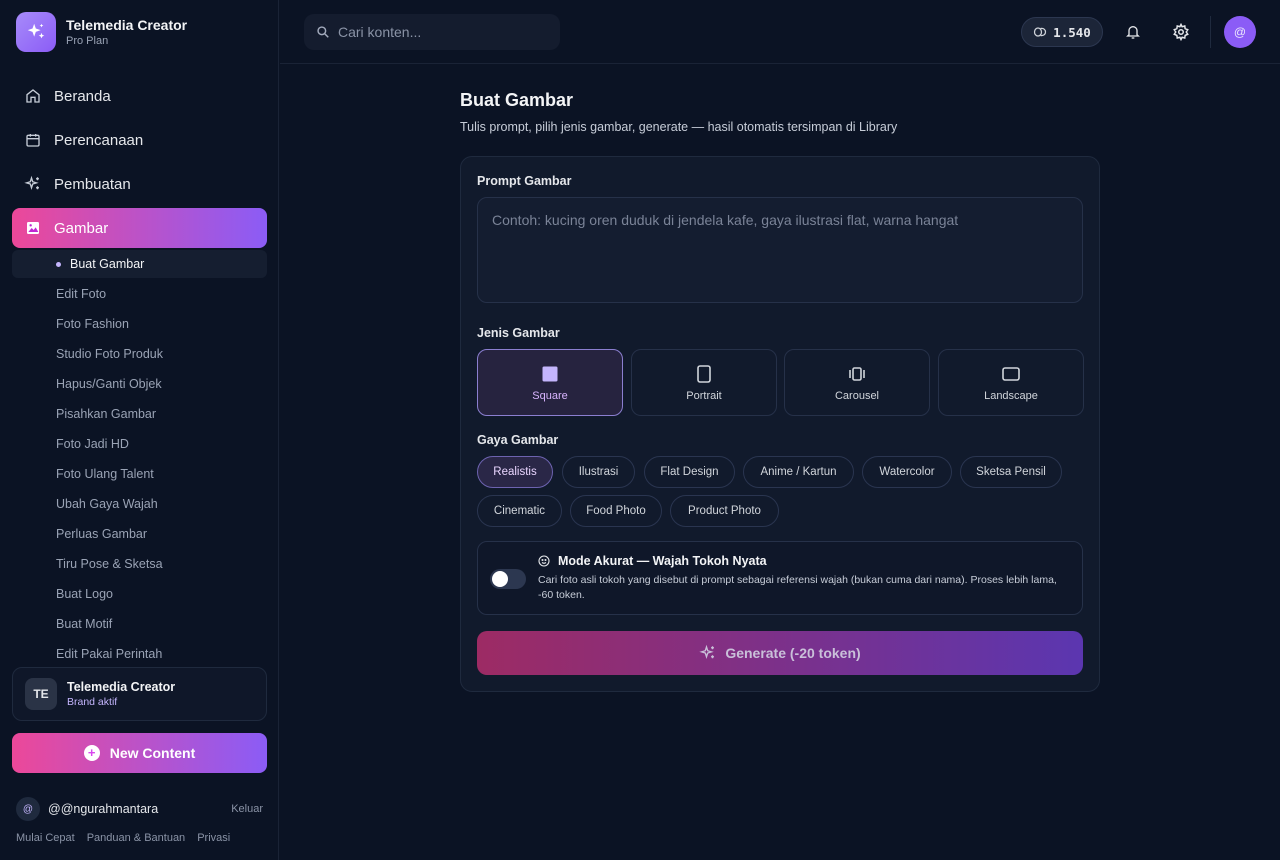 This screenshot has width=1280, height=860. I want to click on search-icon, so click(323, 32).